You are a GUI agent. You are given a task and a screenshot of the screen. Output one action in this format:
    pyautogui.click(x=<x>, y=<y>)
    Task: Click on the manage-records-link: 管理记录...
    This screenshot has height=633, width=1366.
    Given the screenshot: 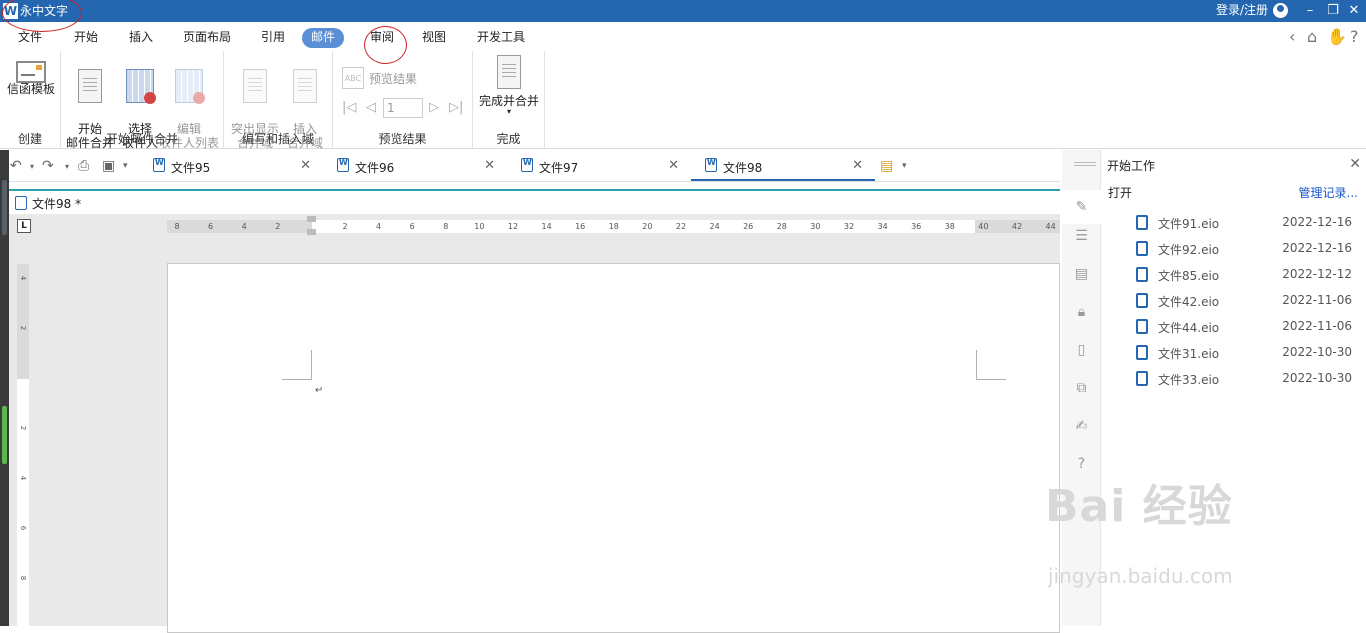 What is the action you would take?
    pyautogui.click(x=1328, y=192)
    